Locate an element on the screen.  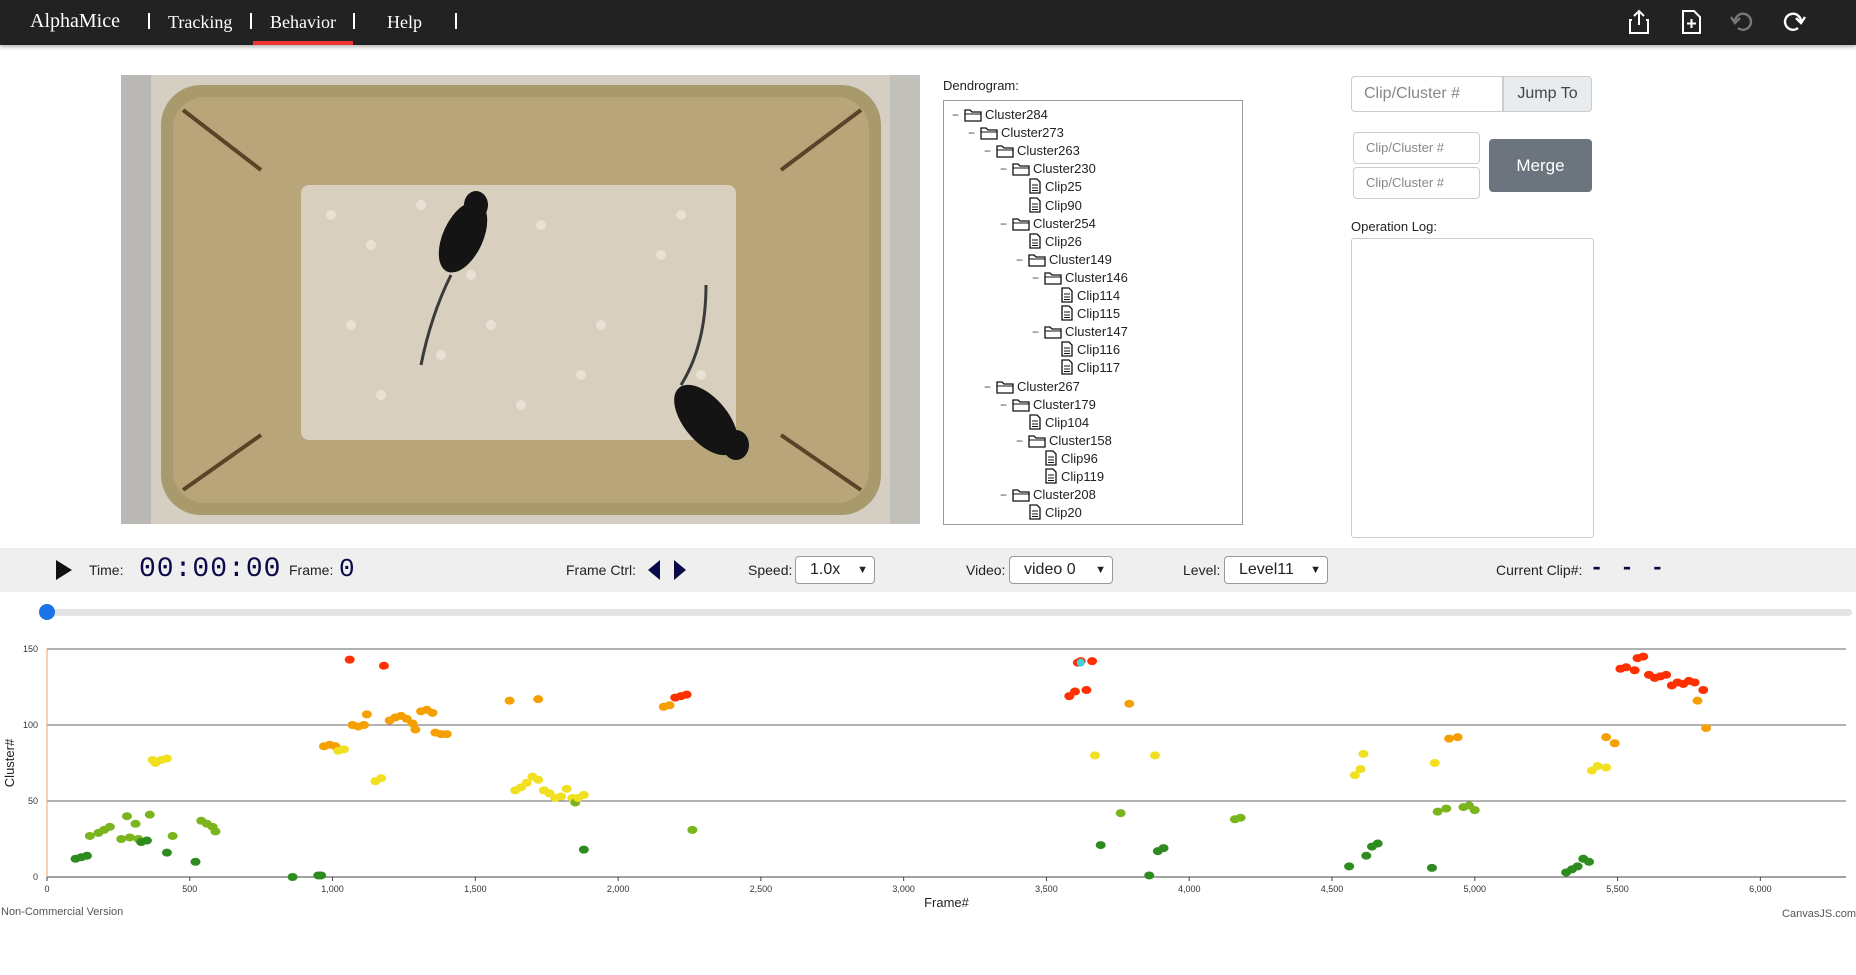
tree-node-cluster: − Cluster254 is located at coordinates (1048, 224).